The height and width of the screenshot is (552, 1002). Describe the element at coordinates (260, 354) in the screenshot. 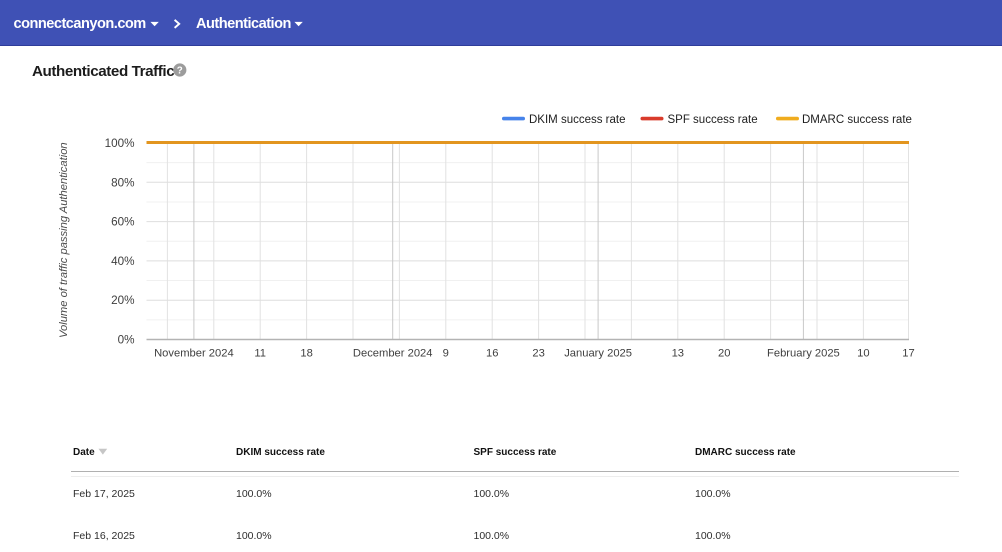

I see `svg-text: 11` at that location.